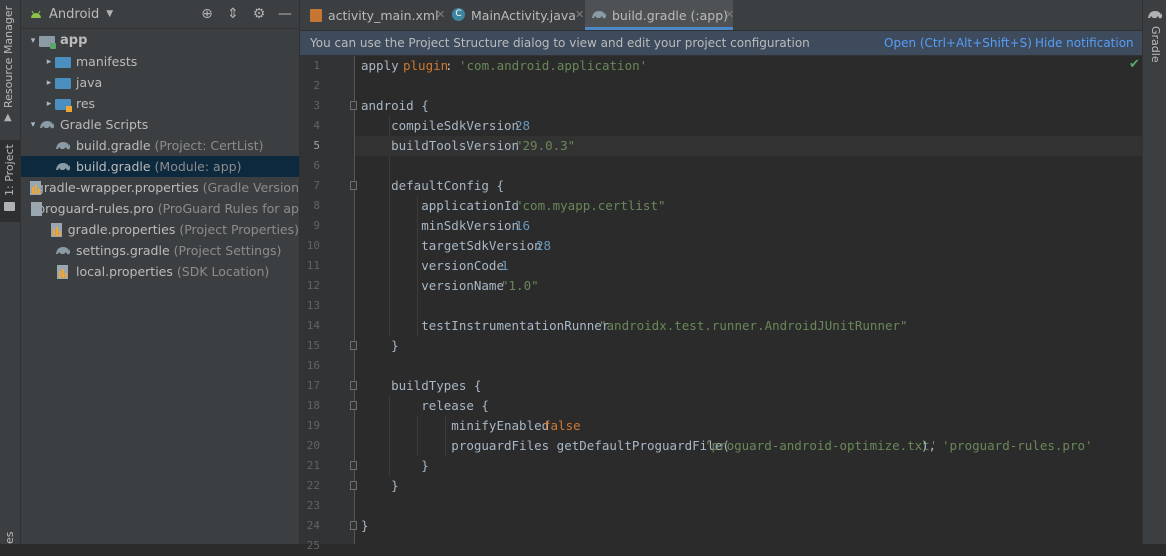 The height and width of the screenshot is (556, 1166). Describe the element at coordinates (313, 405) in the screenshot. I see `line-number: 18` at that location.